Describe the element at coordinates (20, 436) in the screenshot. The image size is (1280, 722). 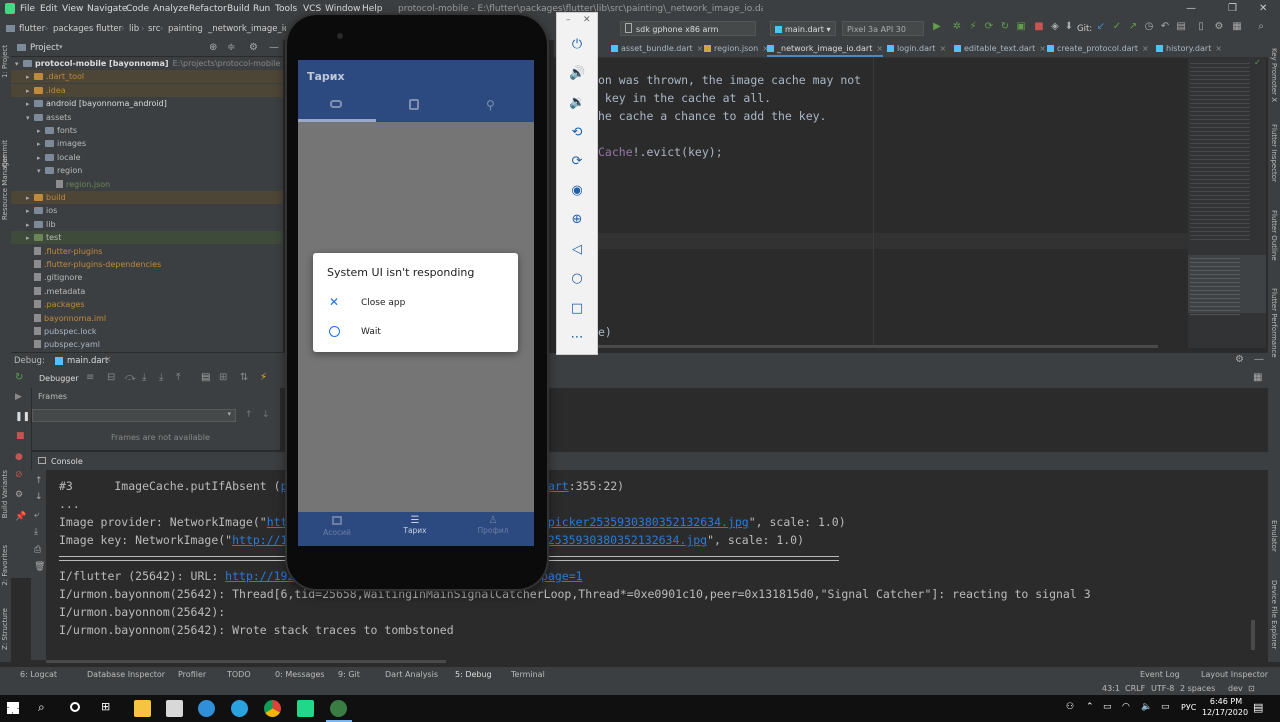
I see `stop-icon: ■` at that location.